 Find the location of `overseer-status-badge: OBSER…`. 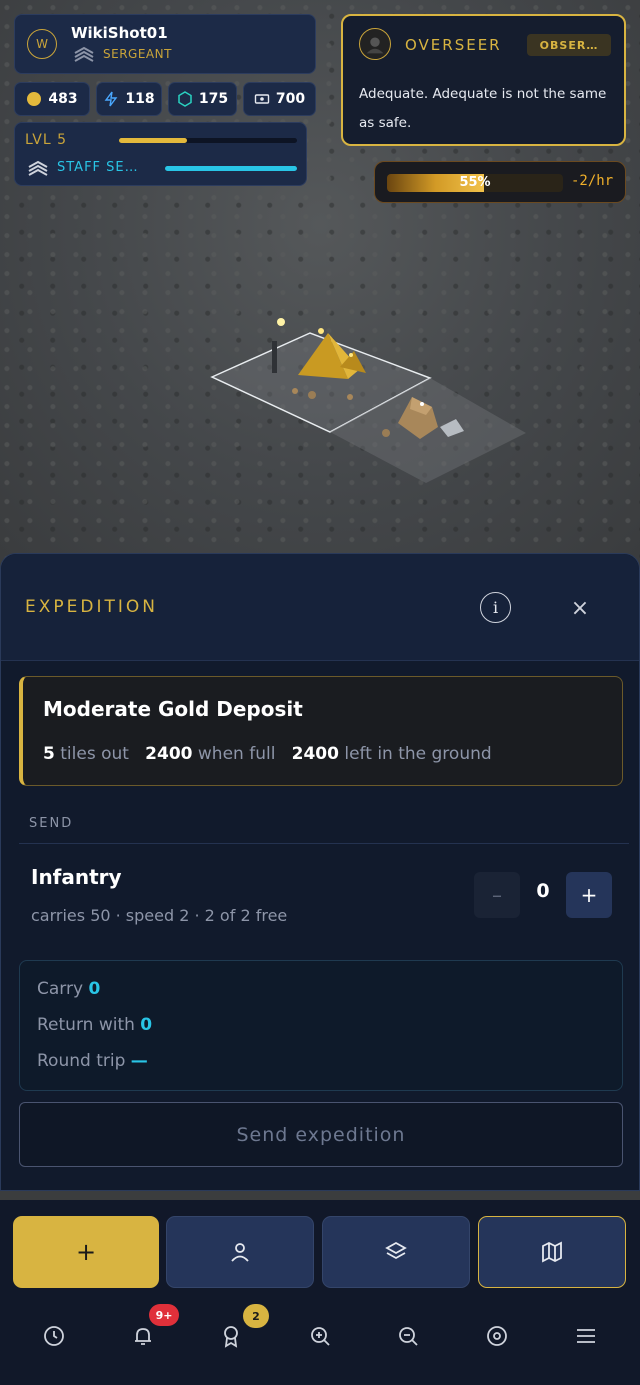

overseer-status-badge: OBSER… is located at coordinates (569, 45).